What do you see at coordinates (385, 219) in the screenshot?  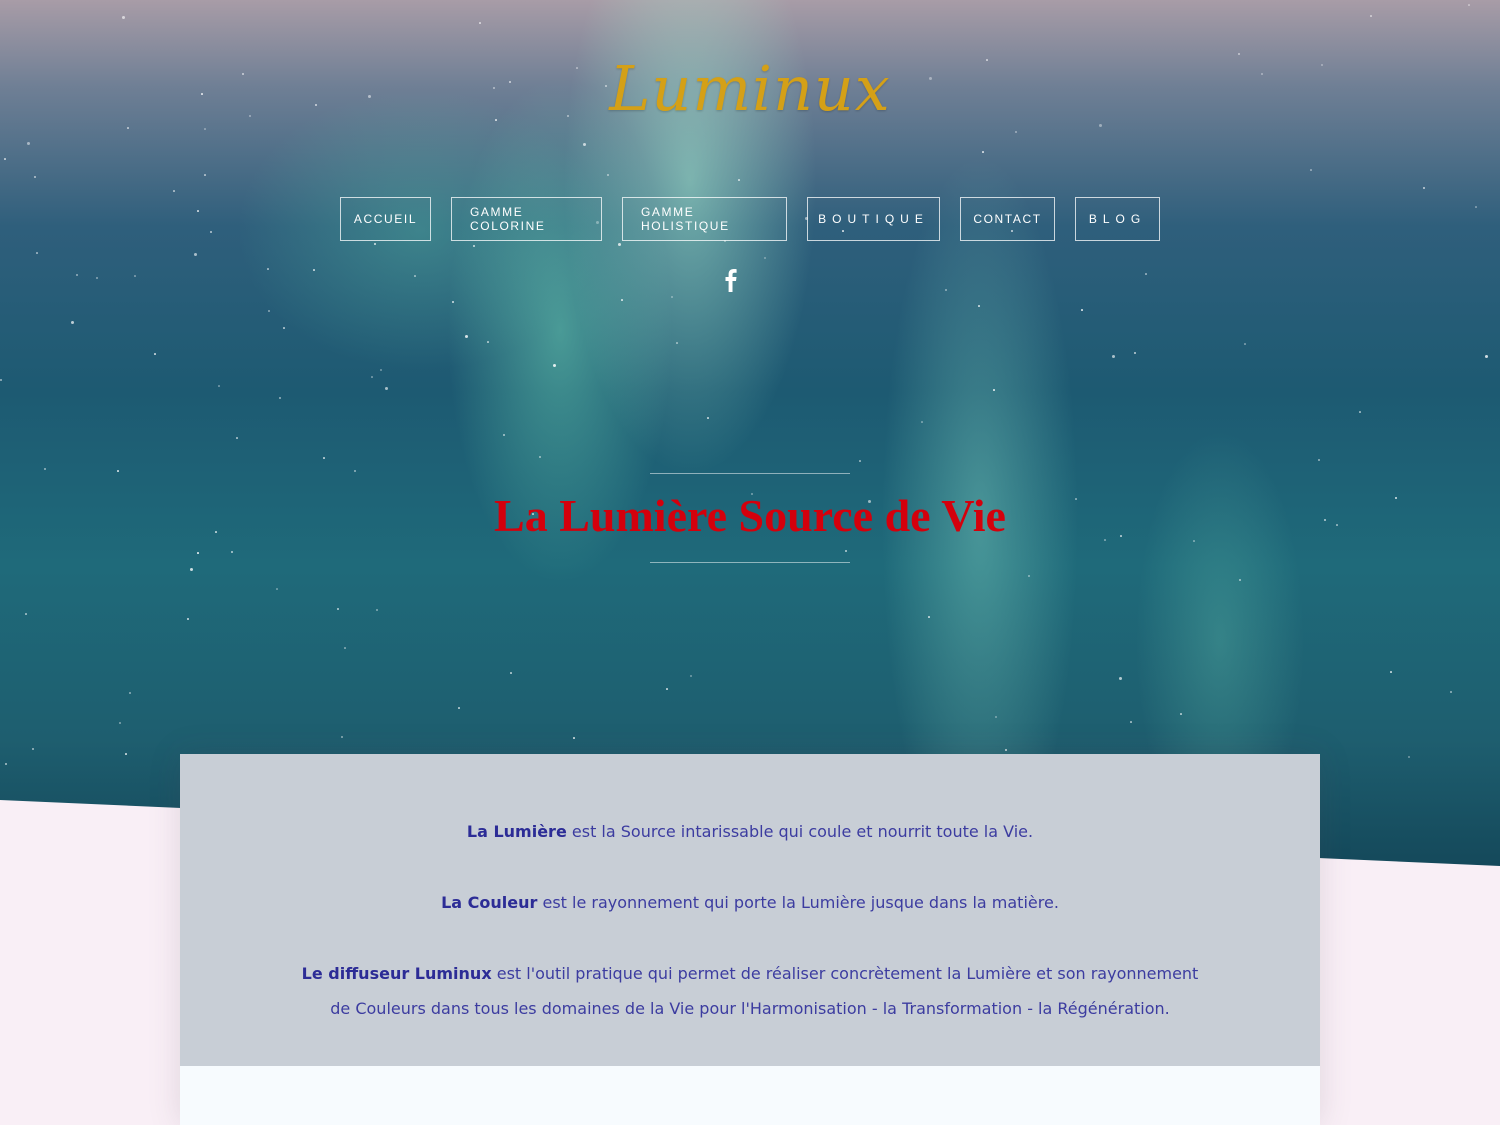 I see `nav-item-accueil: ACCUEIL` at bounding box center [385, 219].